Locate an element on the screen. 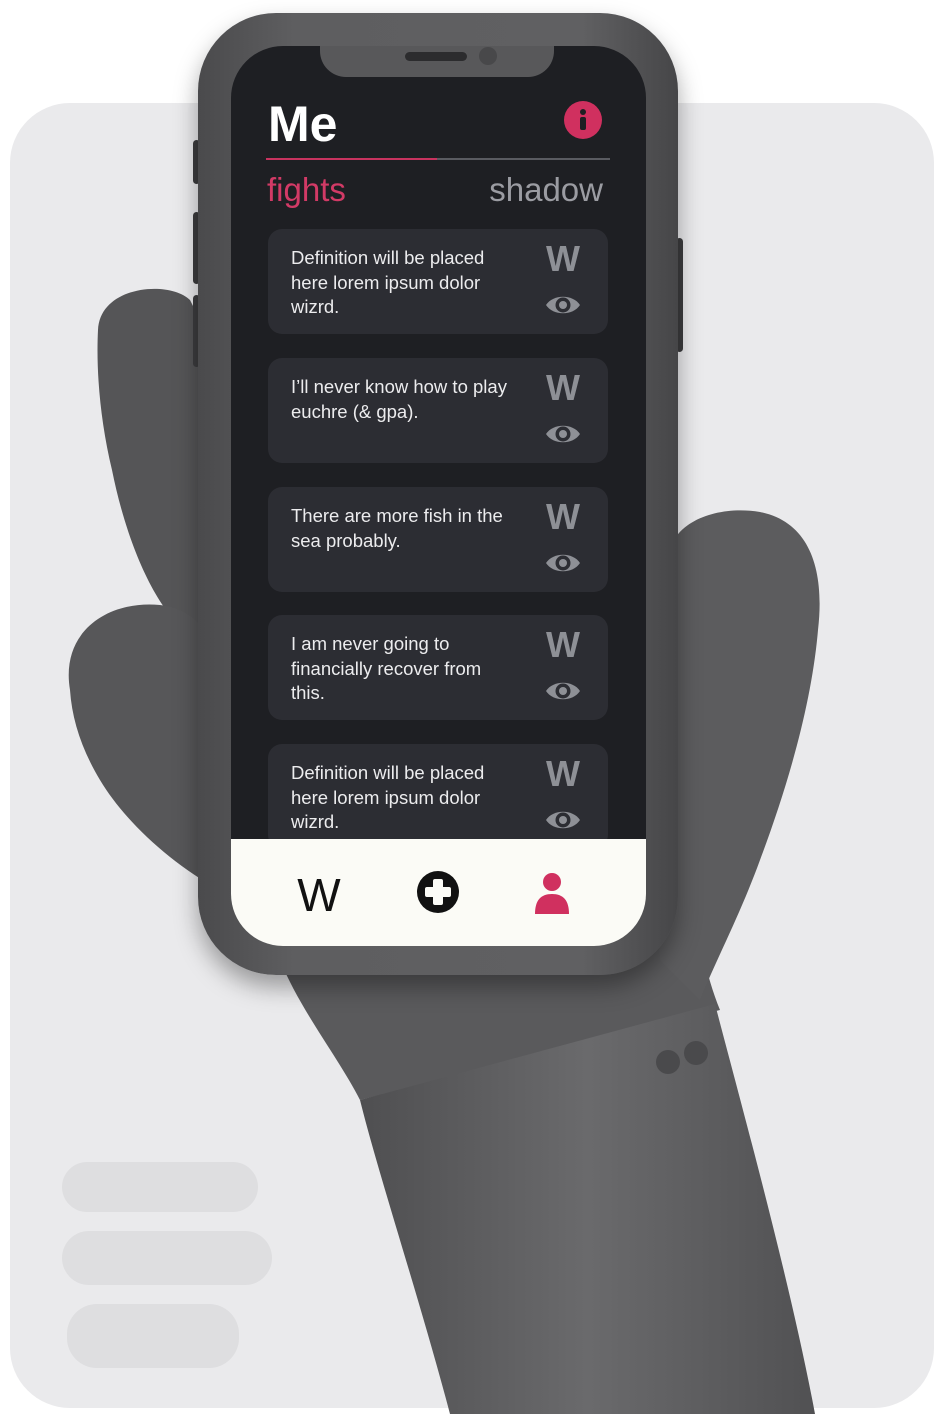 The height and width of the screenshot is (1414, 950). nav-home-w-button: W is located at coordinates (319, 895).